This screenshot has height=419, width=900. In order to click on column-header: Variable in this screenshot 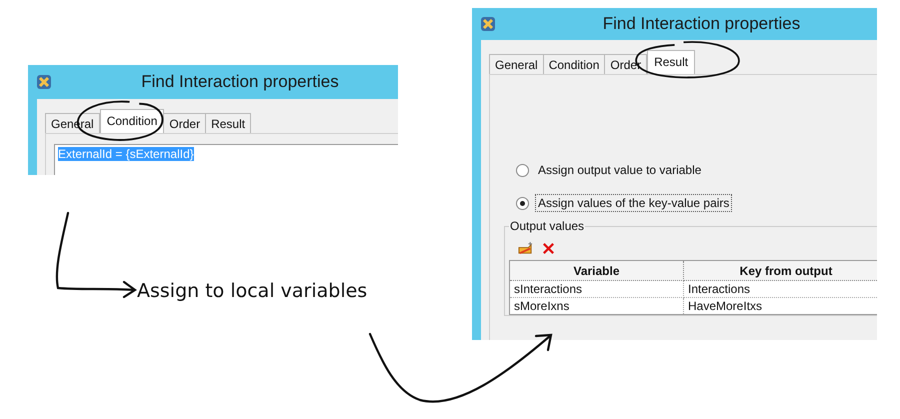, I will do `click(597, 270)`.